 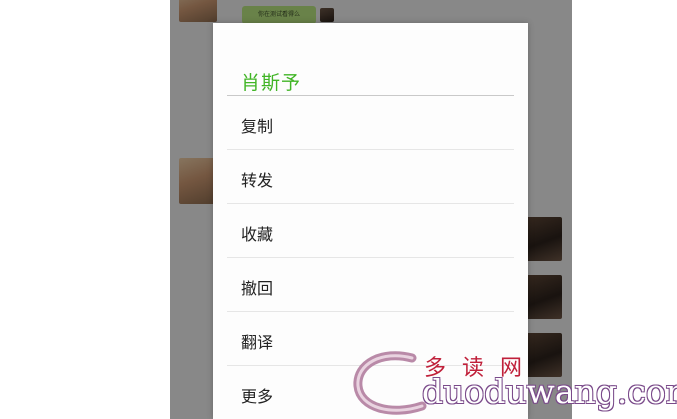 What do you see at coordinates (370, 231) in the screenshot?
I see `menu-item-favorite: 收藏` at bounding box center [370, 231].